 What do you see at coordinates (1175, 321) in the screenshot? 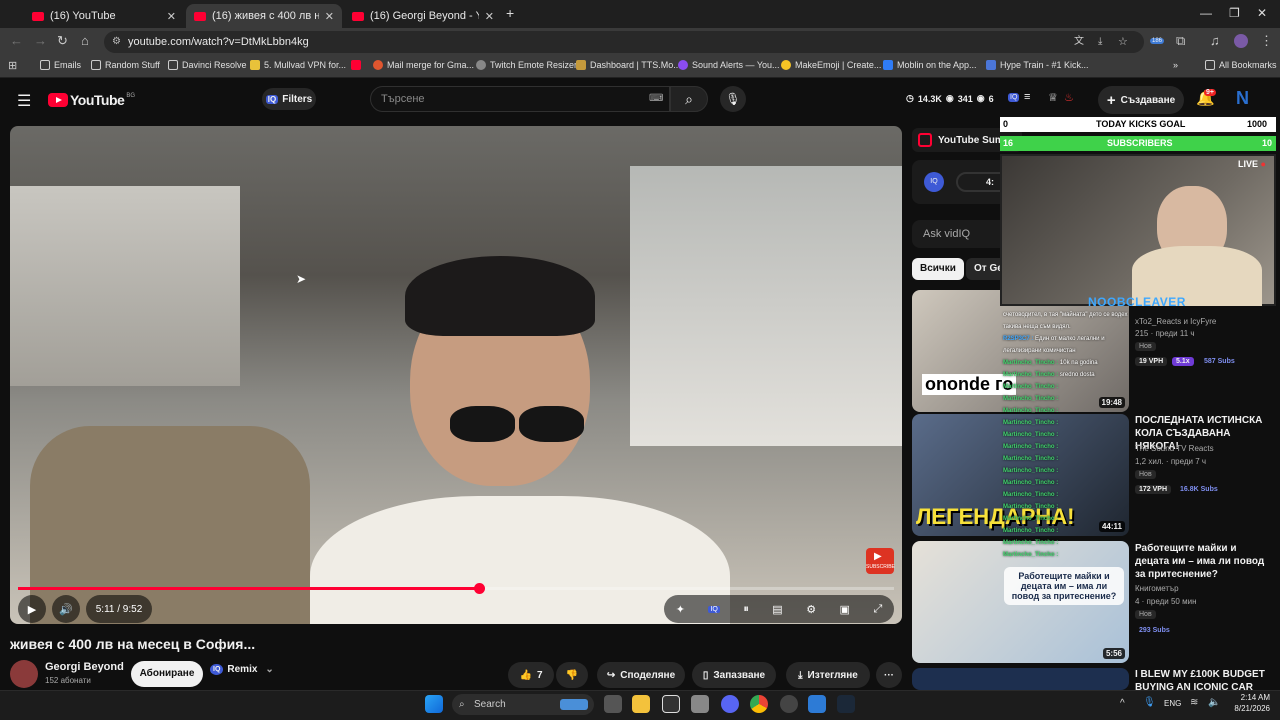
I see `rec-channel-1: xTo2_Reacts и IcyFyre` at bounding box center [1175, 321].